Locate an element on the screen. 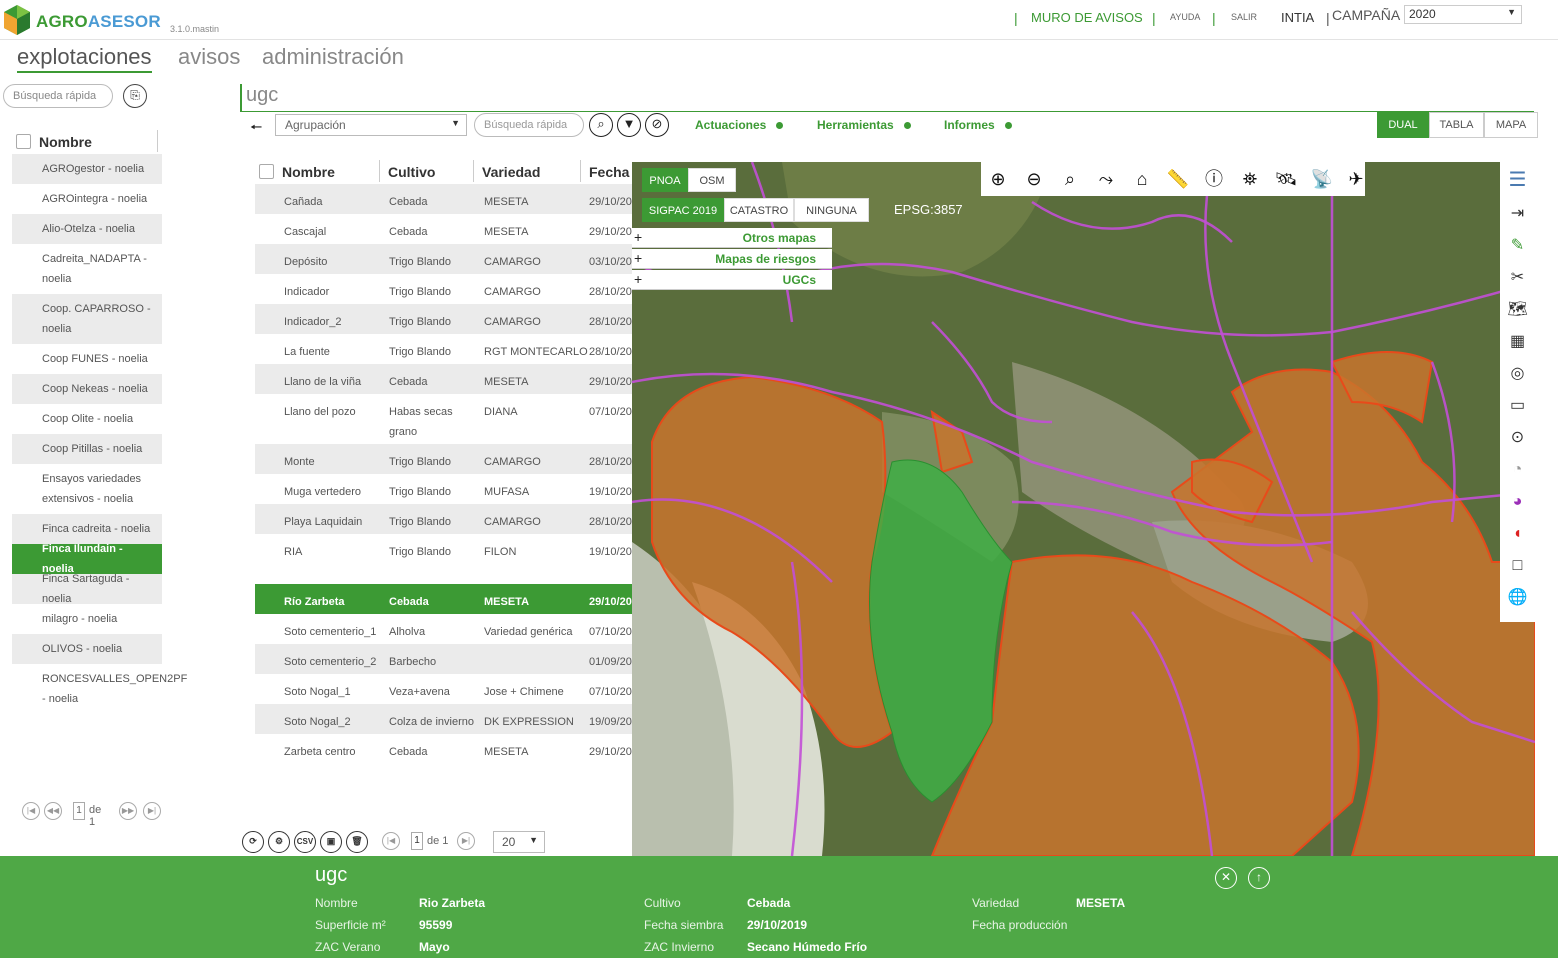 Image resolution: width=1558 pixels, height=958 pixels. sidebar-item: Ensayos variedades extensivos - noelia is located at coordinates (87, 489).